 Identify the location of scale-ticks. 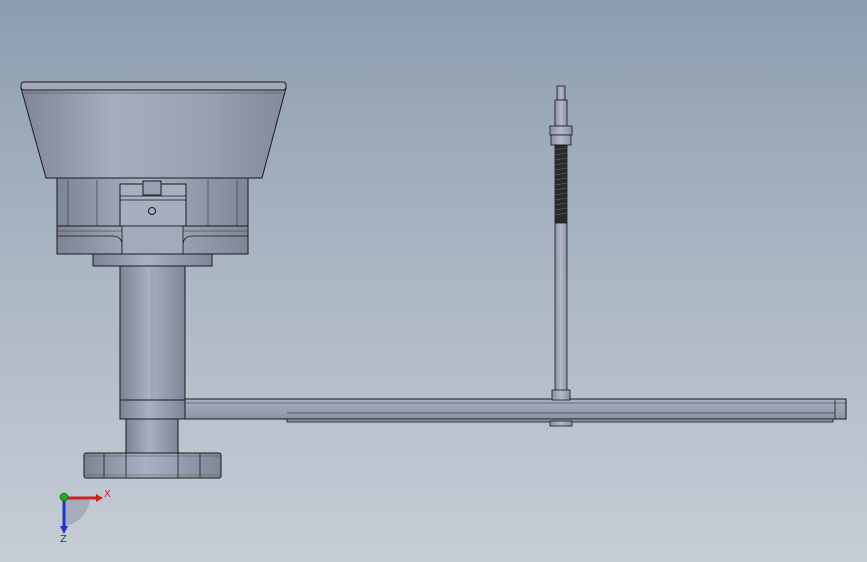
(561, 408).